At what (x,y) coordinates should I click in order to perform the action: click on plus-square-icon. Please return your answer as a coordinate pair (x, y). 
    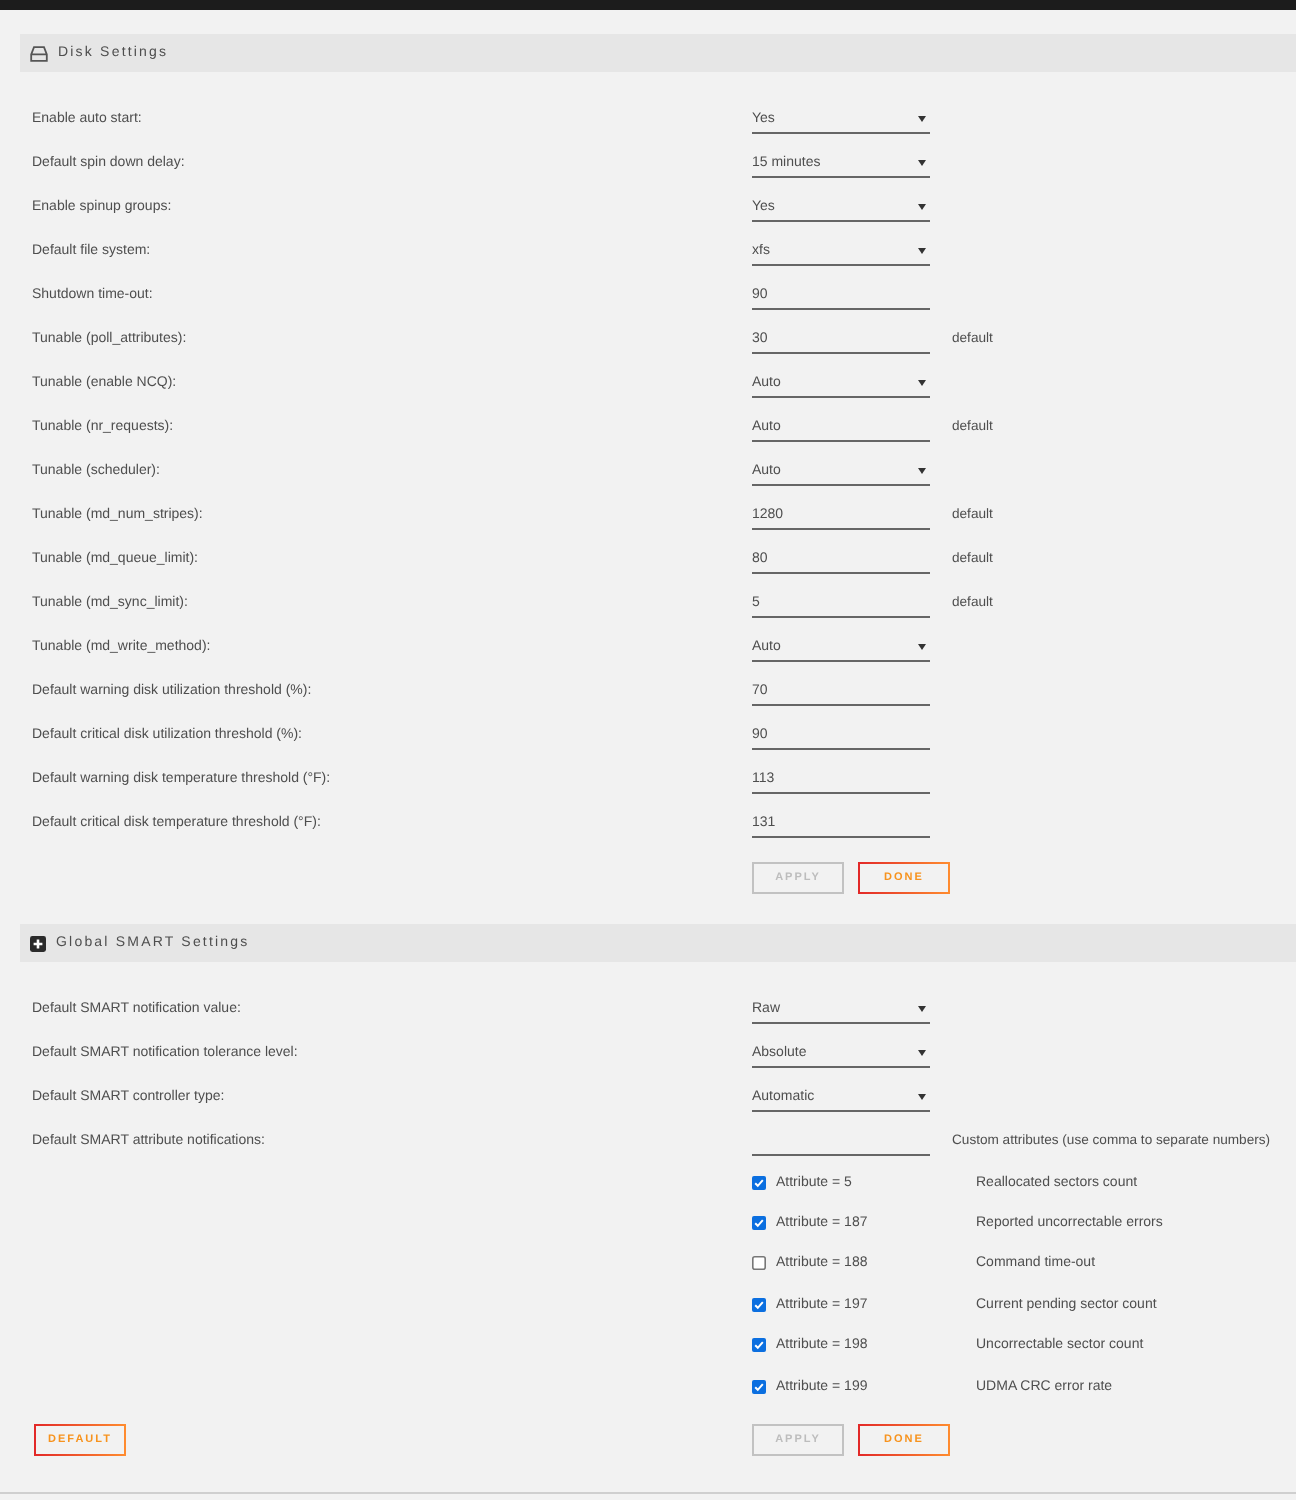
    Looking at the image, I should click on (38, 943).